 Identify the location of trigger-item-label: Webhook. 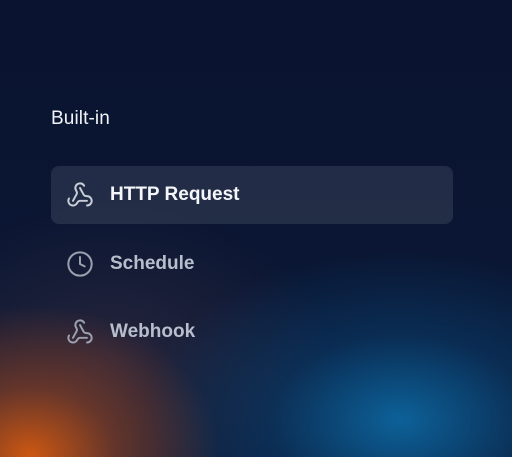
(153, 331).